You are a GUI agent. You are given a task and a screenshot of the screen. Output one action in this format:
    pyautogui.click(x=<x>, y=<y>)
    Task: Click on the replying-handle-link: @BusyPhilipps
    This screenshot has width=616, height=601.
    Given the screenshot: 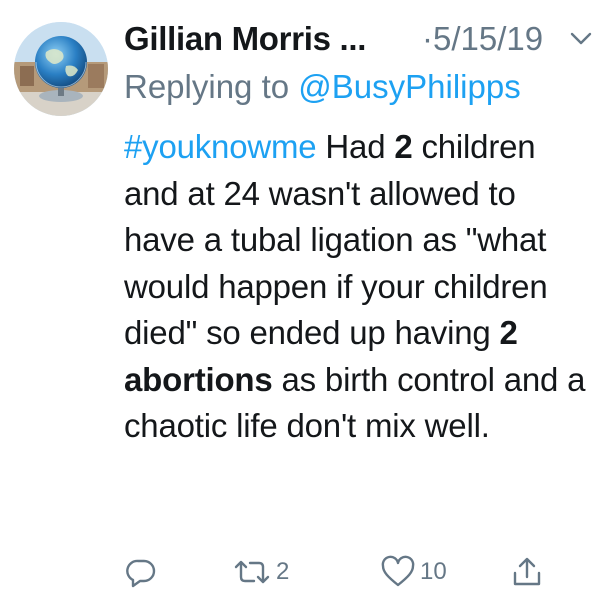 What is the action you would take?
    pyautogui.click(x=409, y=86)
    